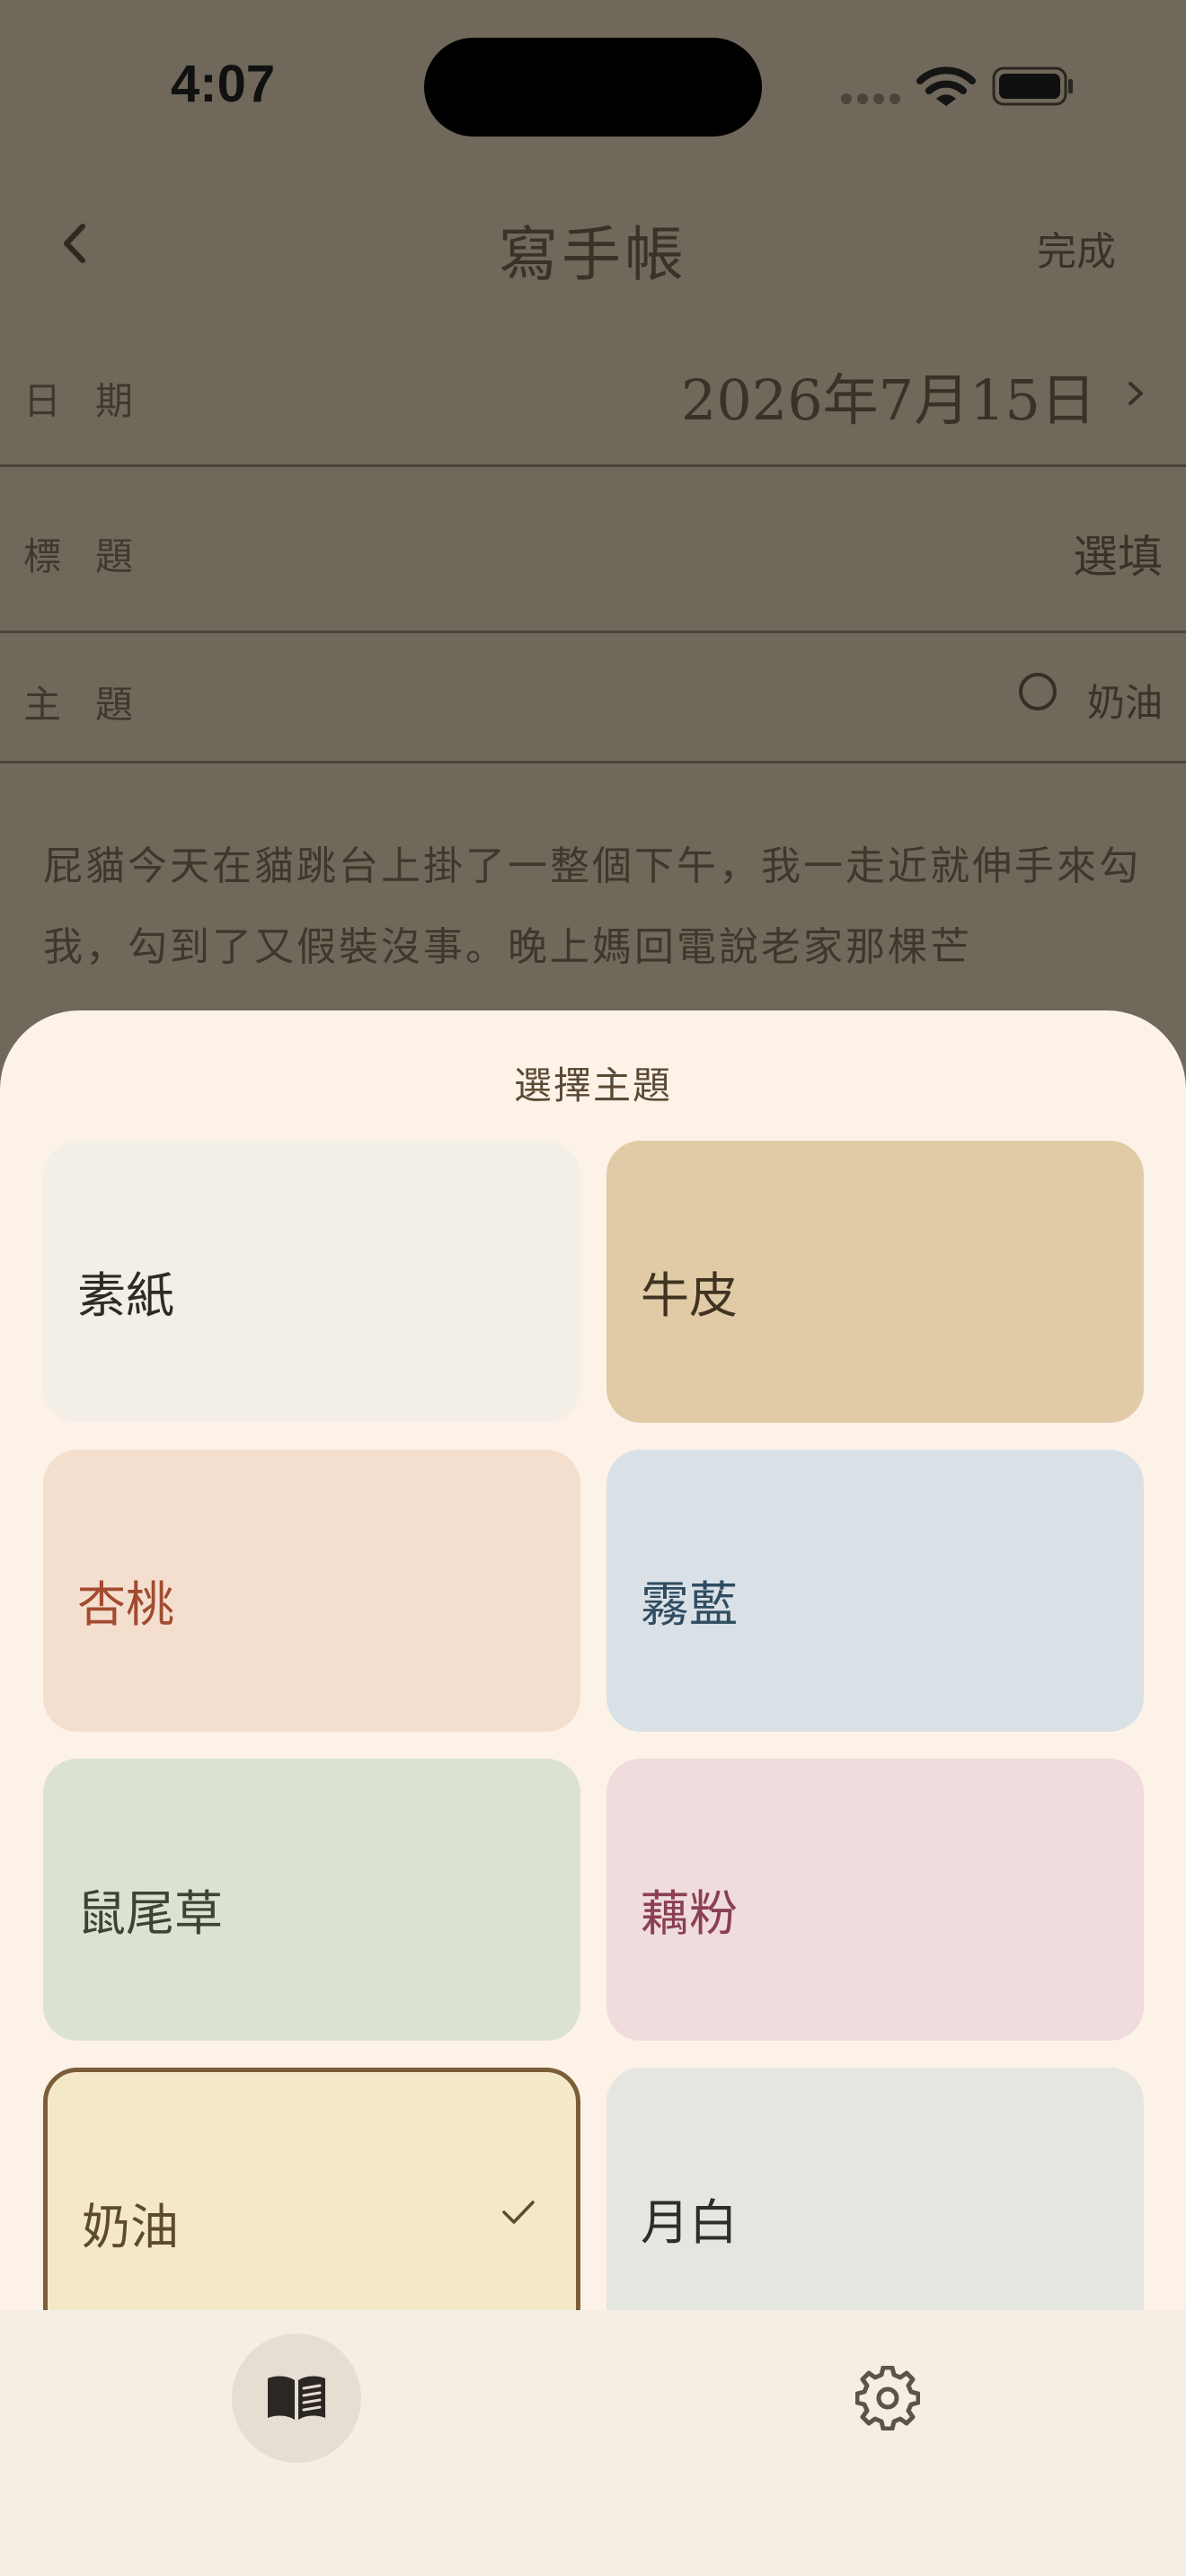 The height and width of the screenshot is (2576, 1186). I want to click on dynamic-island, so click(593, 87).